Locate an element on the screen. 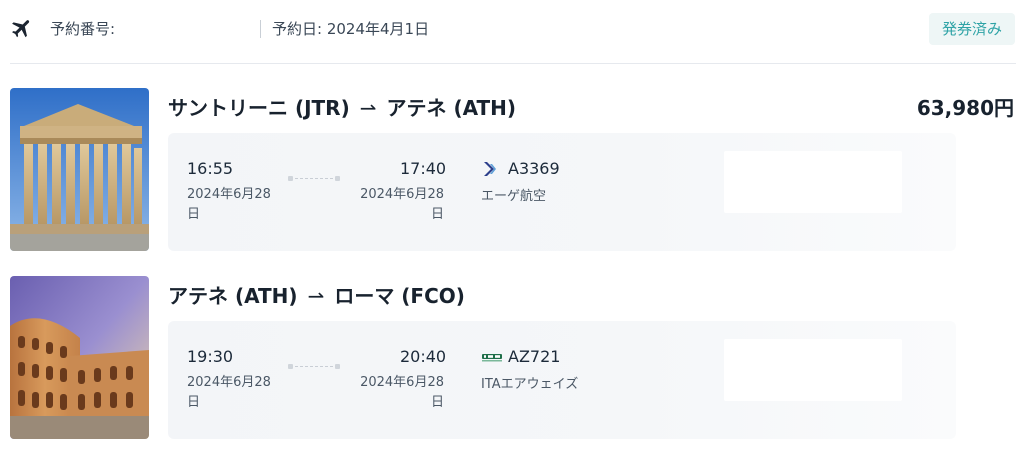 The image size is (1024, 454). ita-logo-icon is located at coordinates (492, 358).